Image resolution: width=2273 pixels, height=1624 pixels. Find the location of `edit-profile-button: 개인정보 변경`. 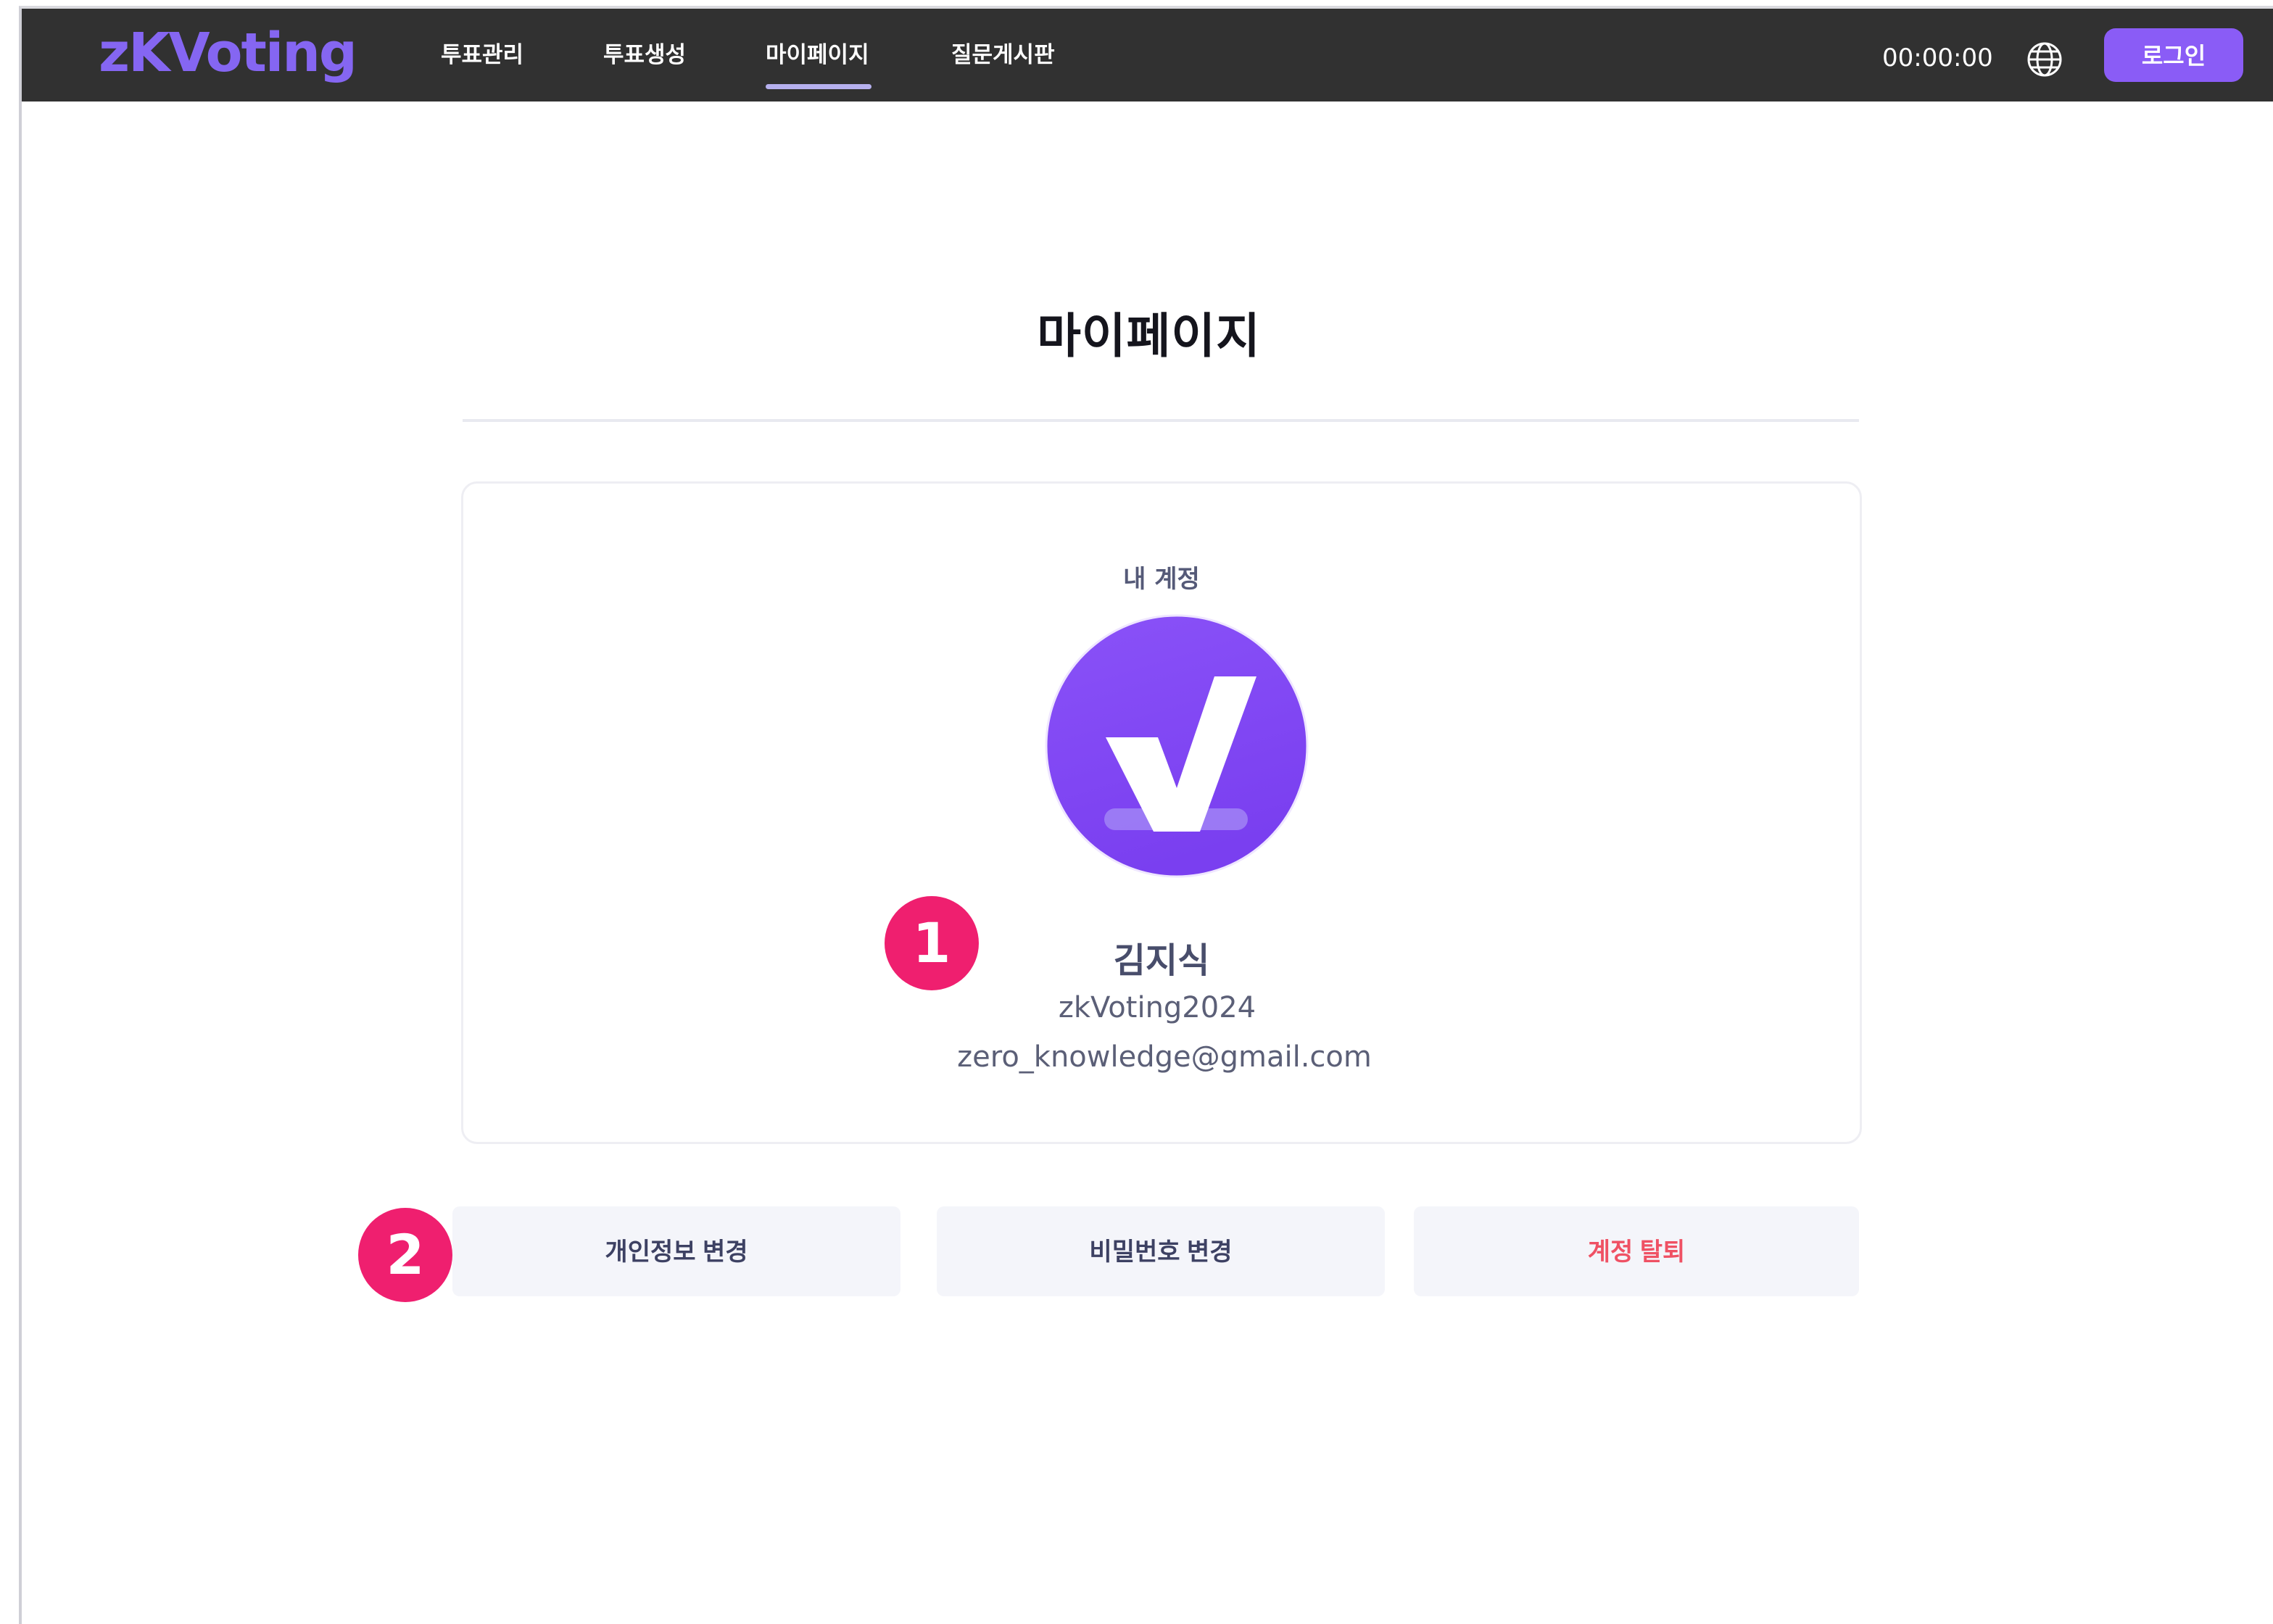

edit-profile-button: 개인정보 변경 is located at coordinates (676, 1251).